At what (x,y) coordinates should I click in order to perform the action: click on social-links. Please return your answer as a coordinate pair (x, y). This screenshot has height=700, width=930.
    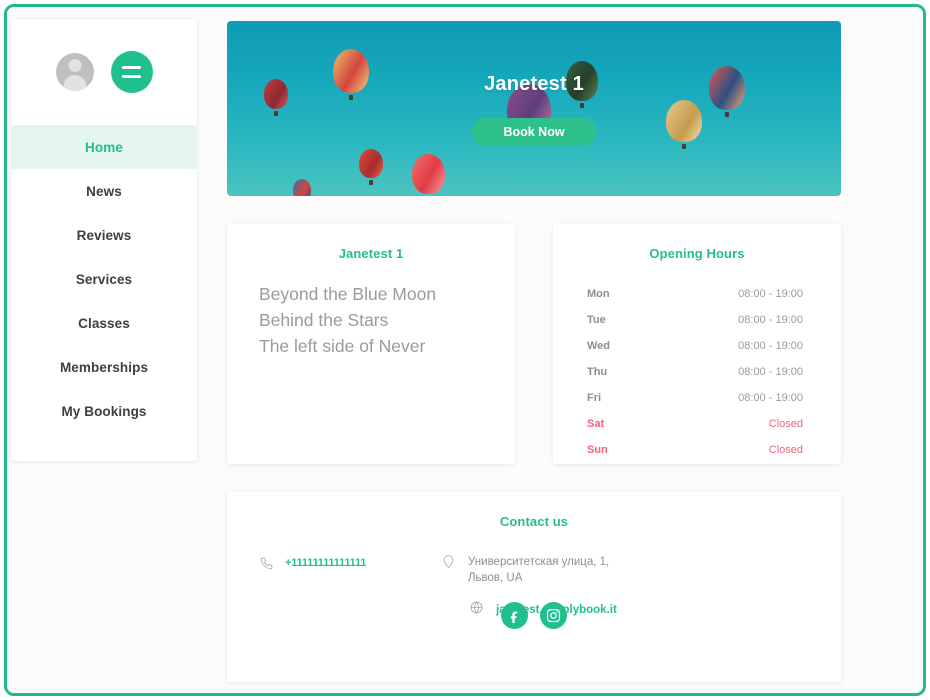
    Looking at the image, I should click on (534, 615).